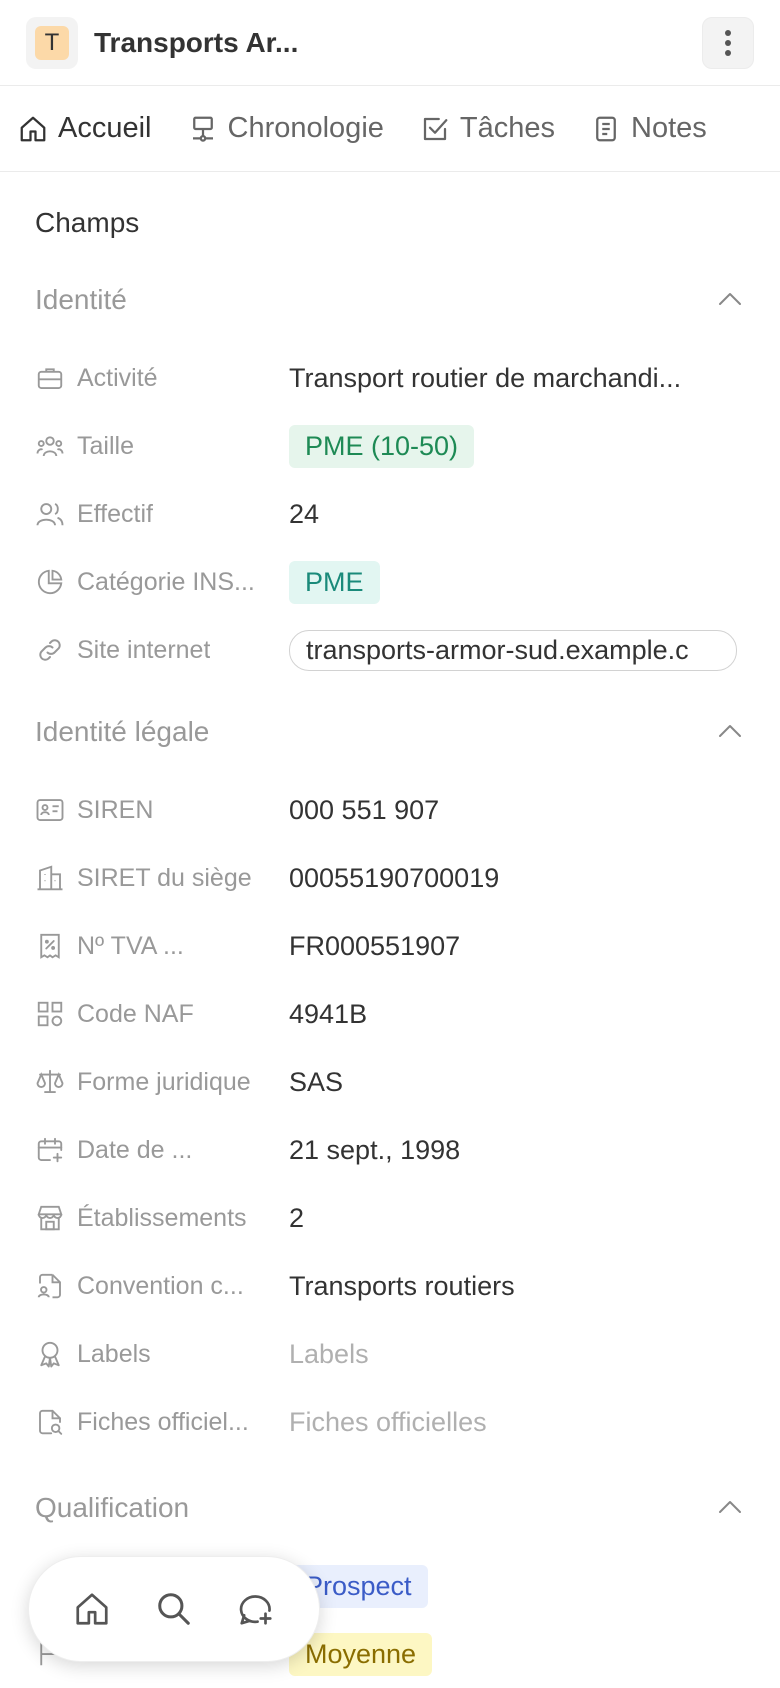 The image size is (780, 1688). What do you see at coordinates (117, 377) in the screenshot?
I see `field-label: Activité` at bounding box center [117, 377].